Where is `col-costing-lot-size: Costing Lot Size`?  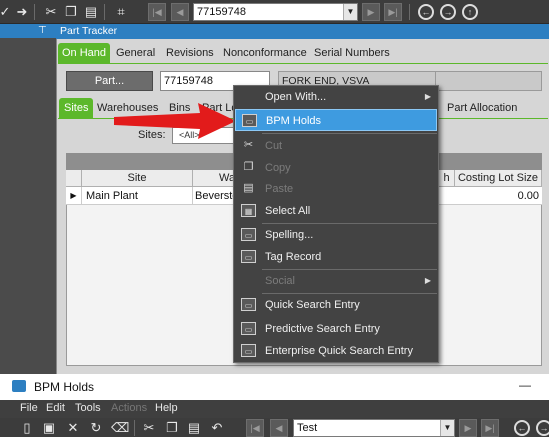
col-costing-lot-size: Costing Lot Size is located at coordinates (498, 178).